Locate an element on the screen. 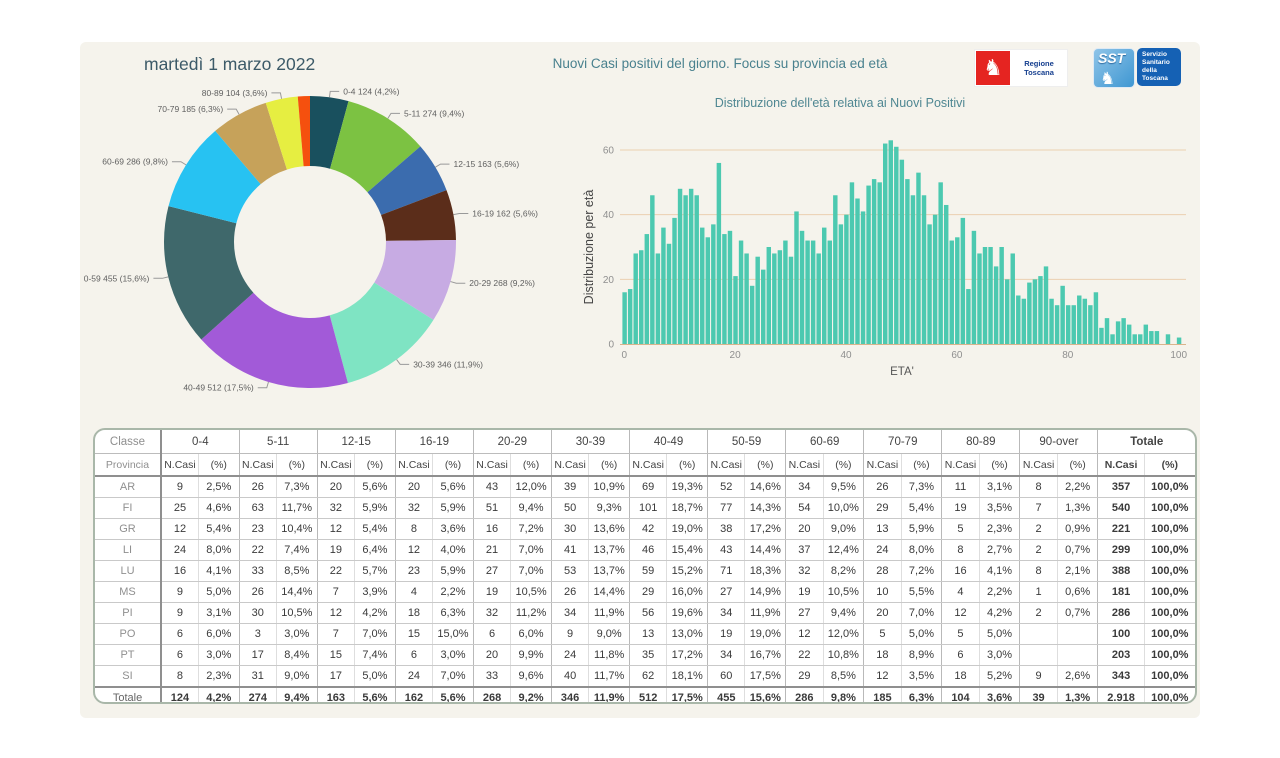  table-cell: 16,7% is located at coordinates (765, 655).